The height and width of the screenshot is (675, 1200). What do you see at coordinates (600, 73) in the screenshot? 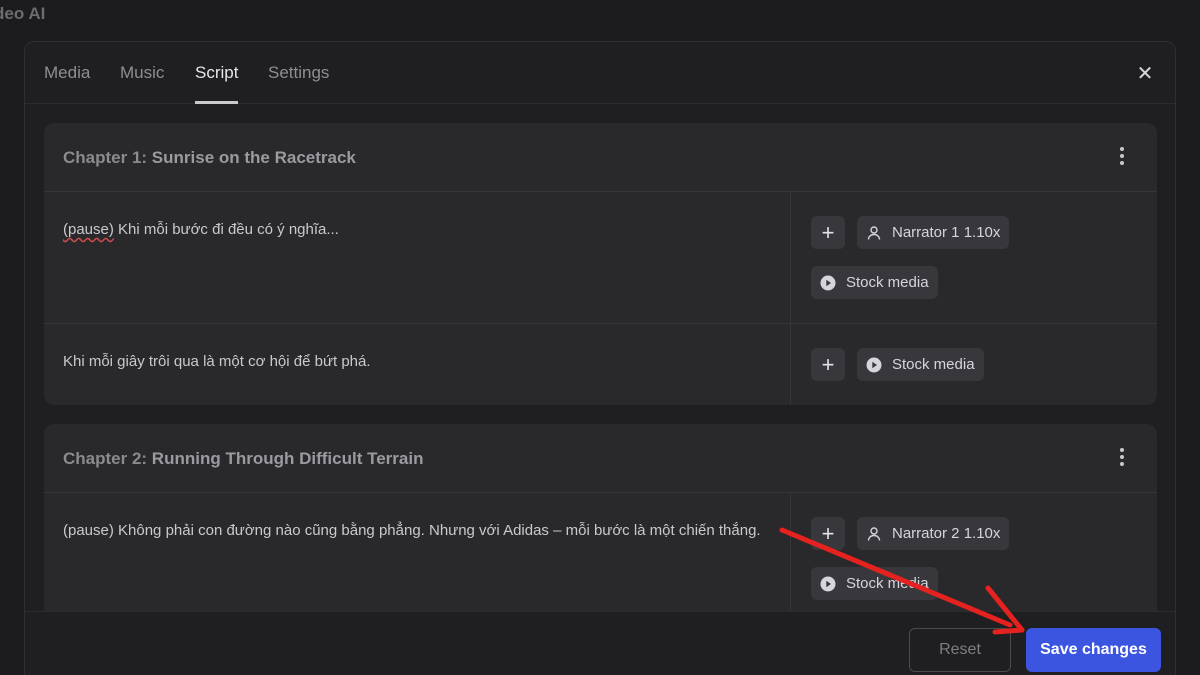
I see `tab-bar: Media Music Script Settings ✕` at bounding box center [600, 73].